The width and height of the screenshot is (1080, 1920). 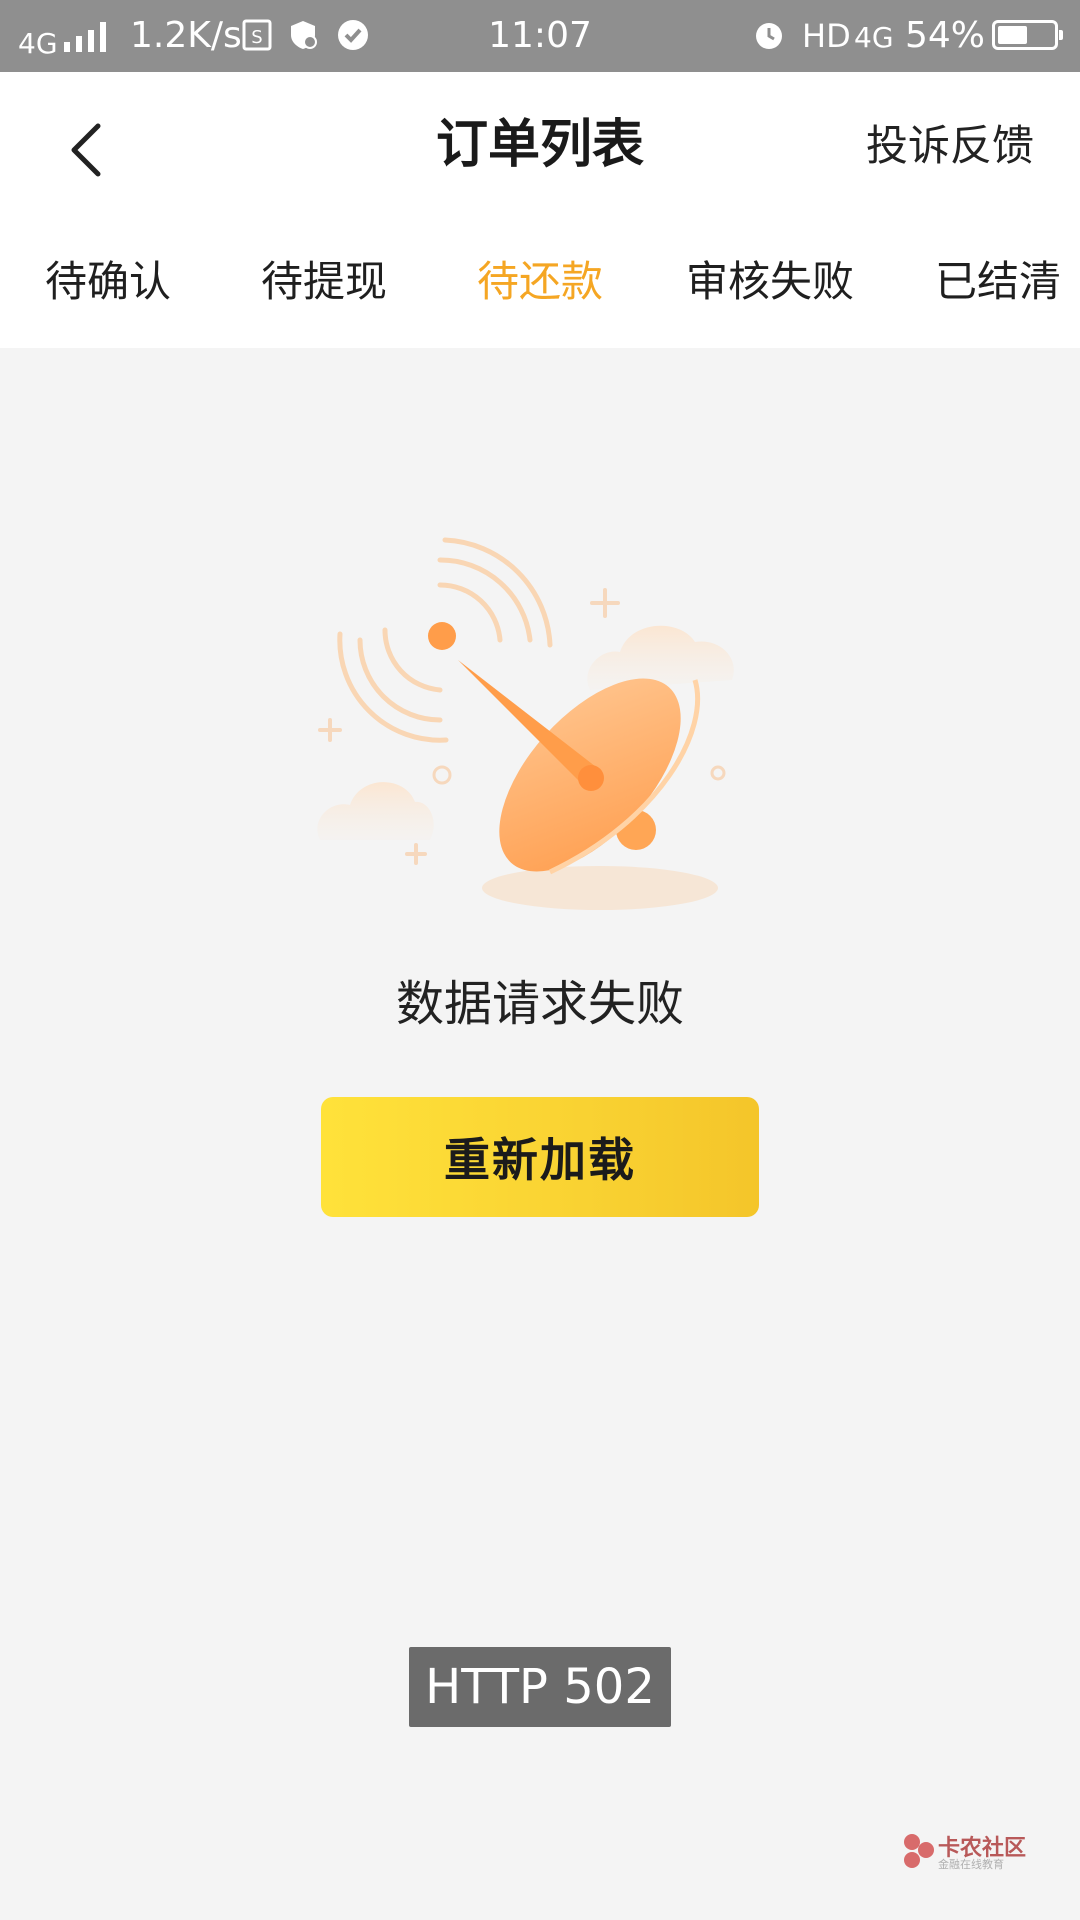 What do you see at coordinates (108, 282) in the screenshot?
I see `tab-pending-confirm: 待确认` at bounding box center [108, 282].